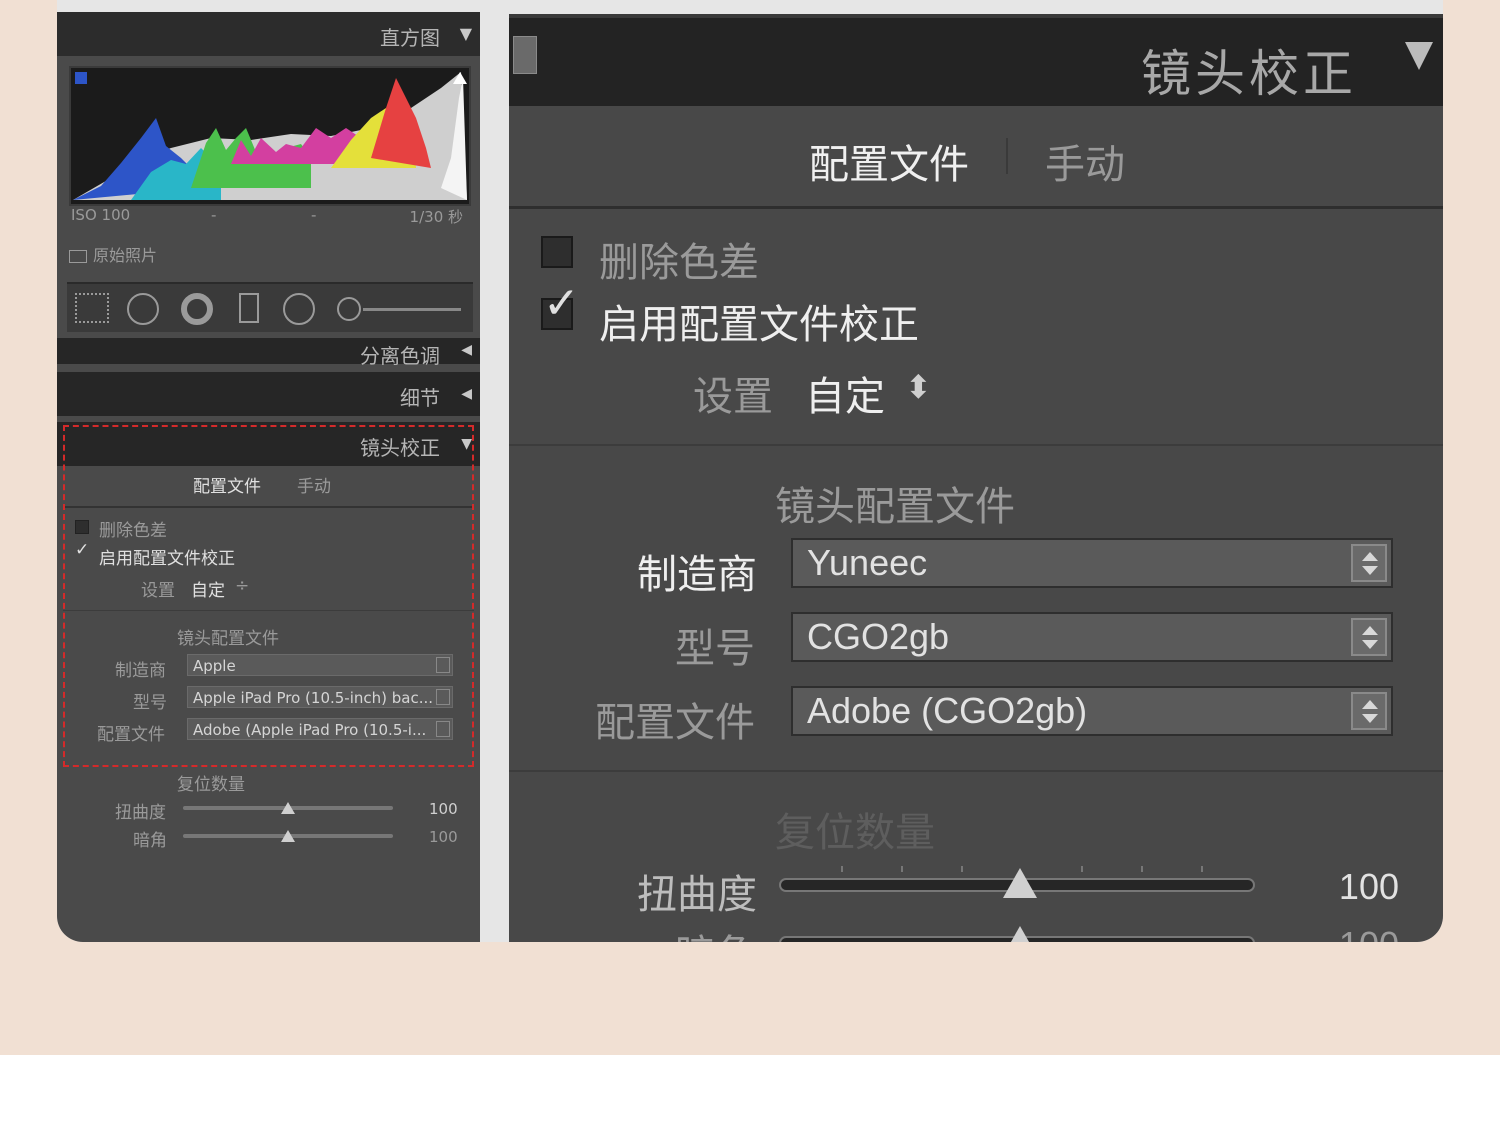 This screenshot has width=1500, height=1142. I want to click on remove-ca-checkbox, so click(557, 252).